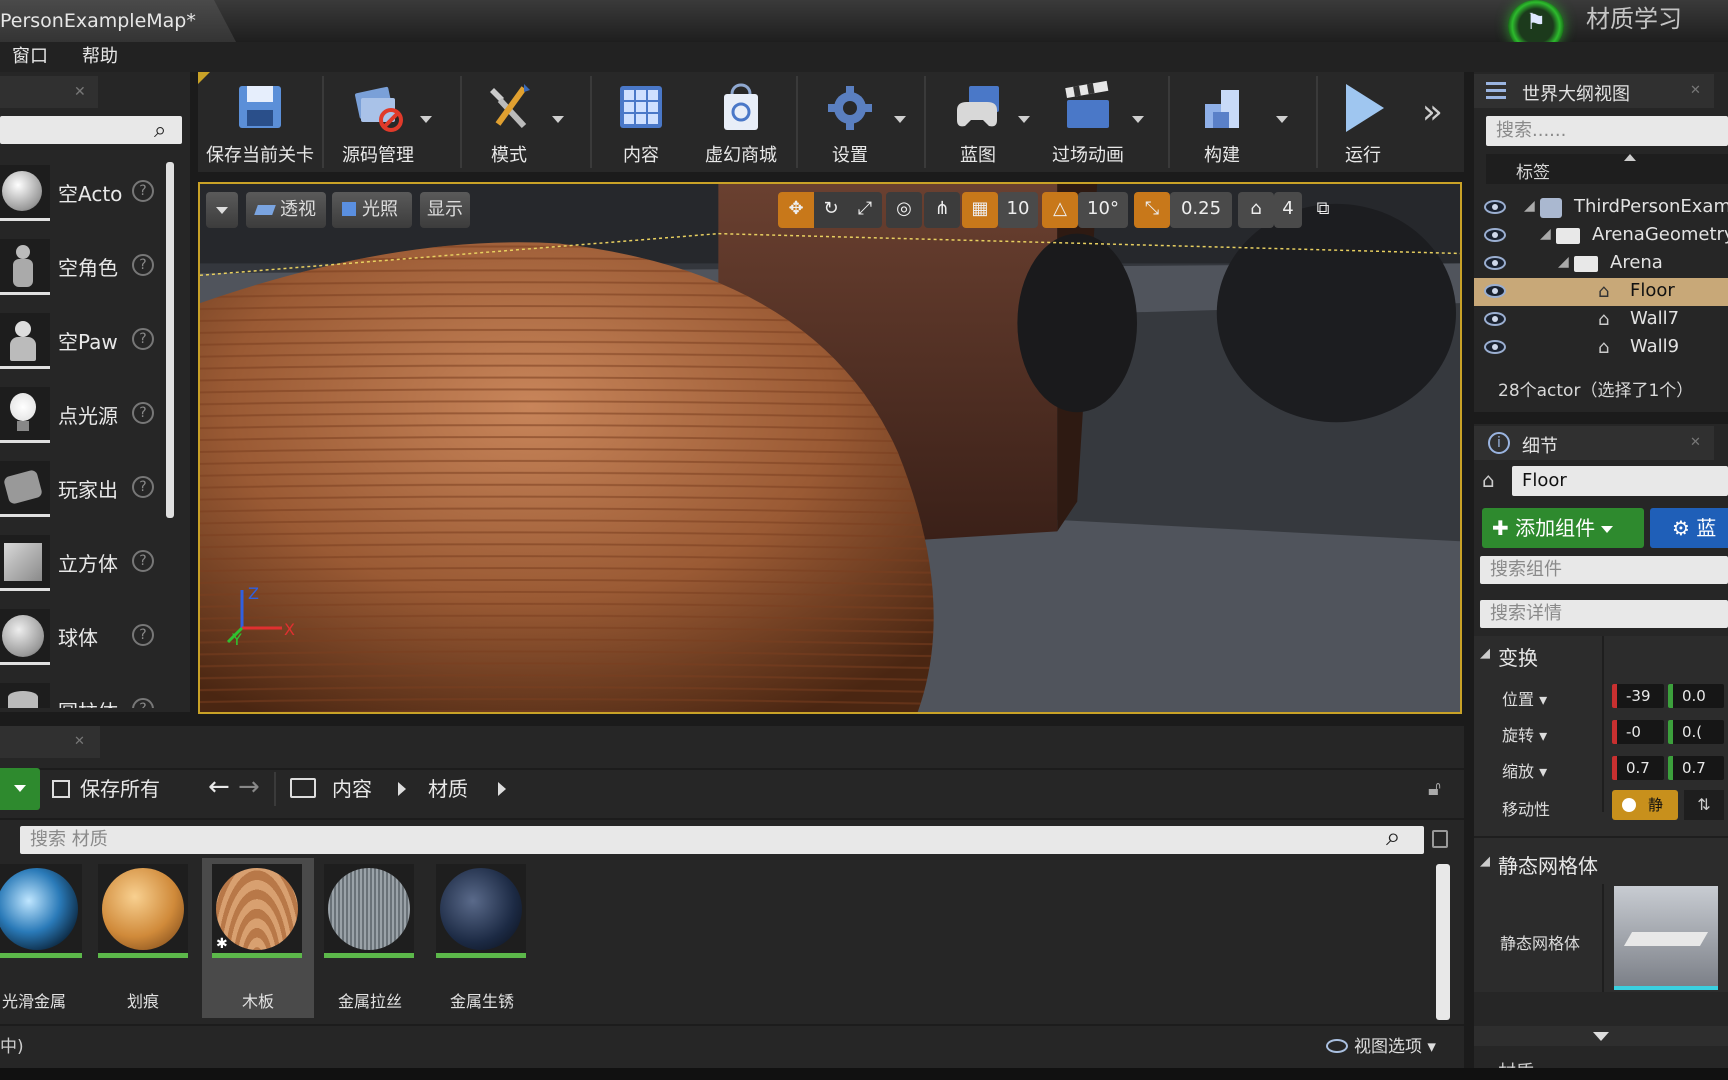 Image resolution: width=1728 pixels, height=1080 pixels. Describe the element at coordinates (1529, 206) in the screenshot. I see `expand-arrow-icon: ◢` at that location.